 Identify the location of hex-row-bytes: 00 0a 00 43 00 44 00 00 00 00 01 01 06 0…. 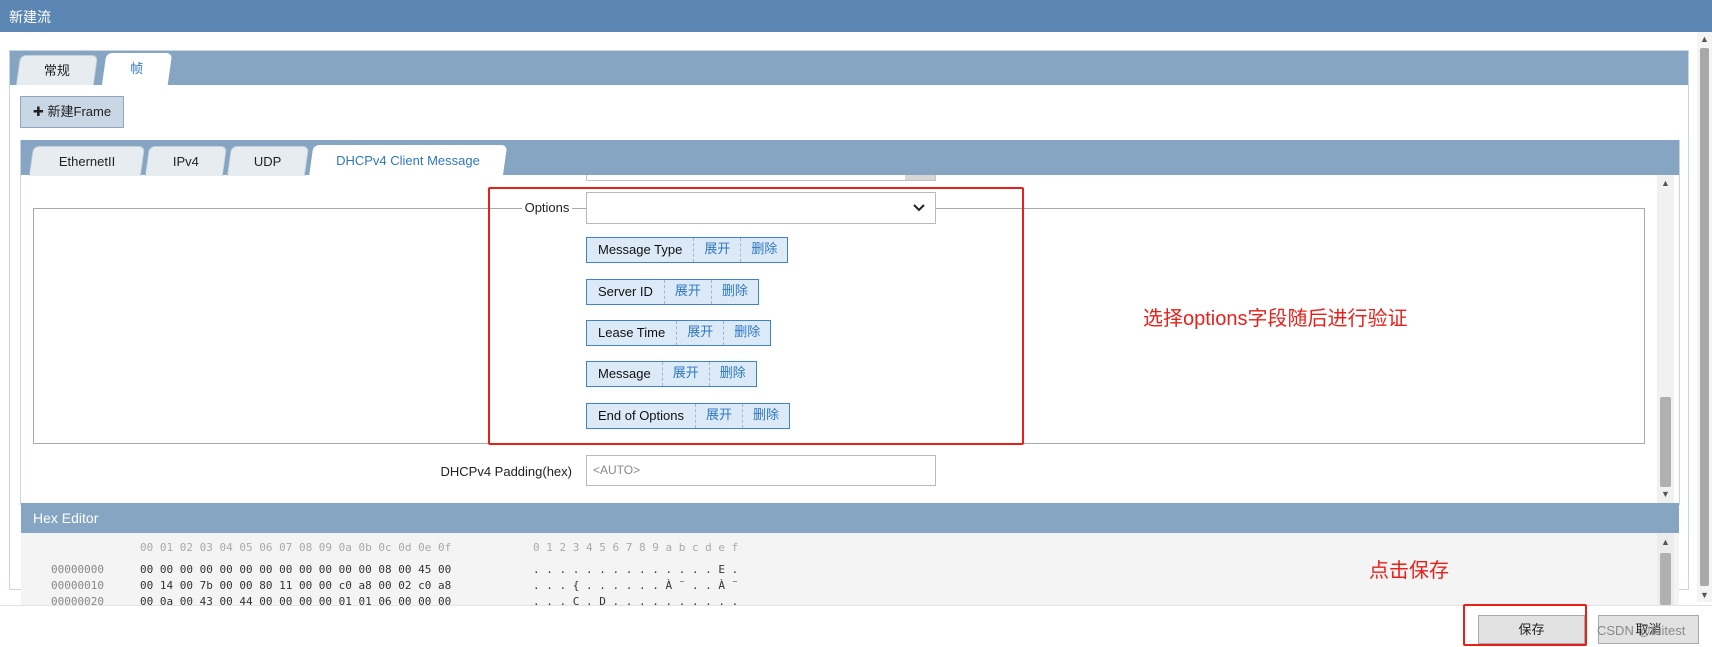
(296, 600).